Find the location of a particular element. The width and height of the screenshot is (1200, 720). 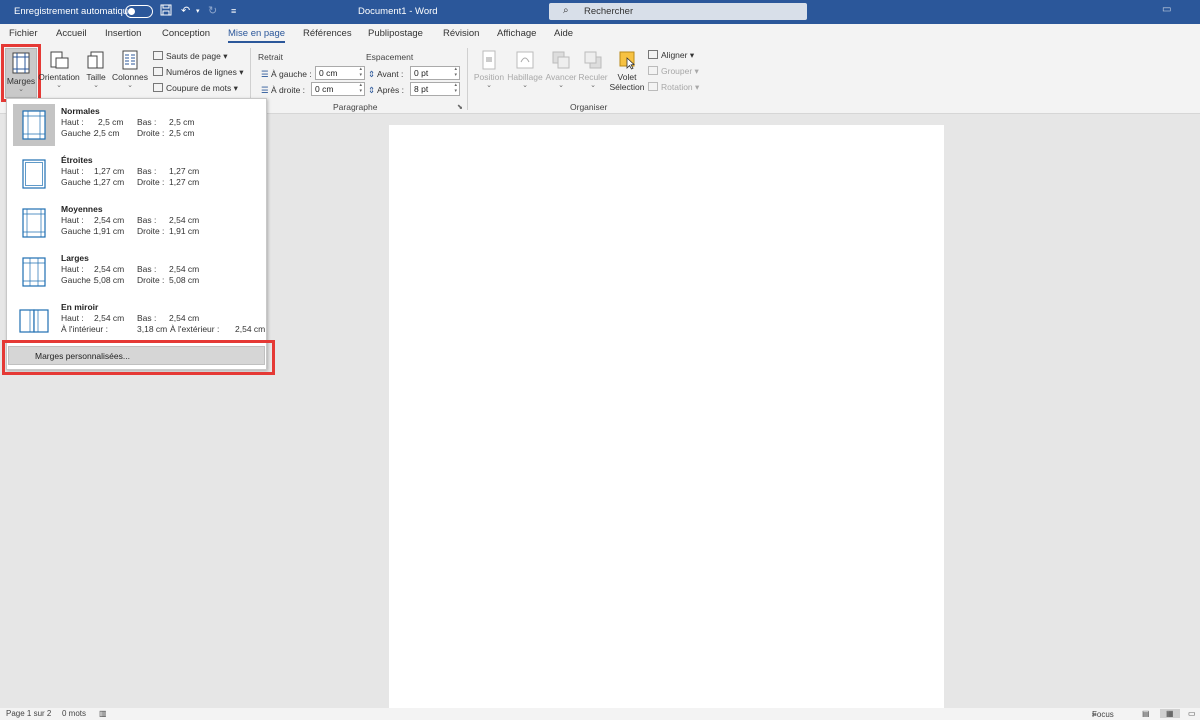

indent-right-label: ☰ À droite : is located at coordinates (283, 90).